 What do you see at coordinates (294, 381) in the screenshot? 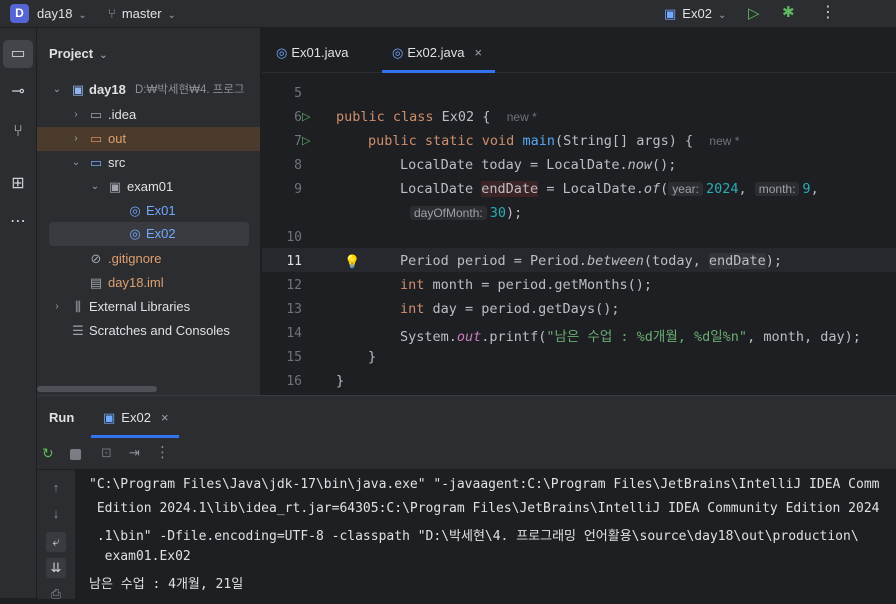
I see `line-number: 16` at bounding box center [294, 381].